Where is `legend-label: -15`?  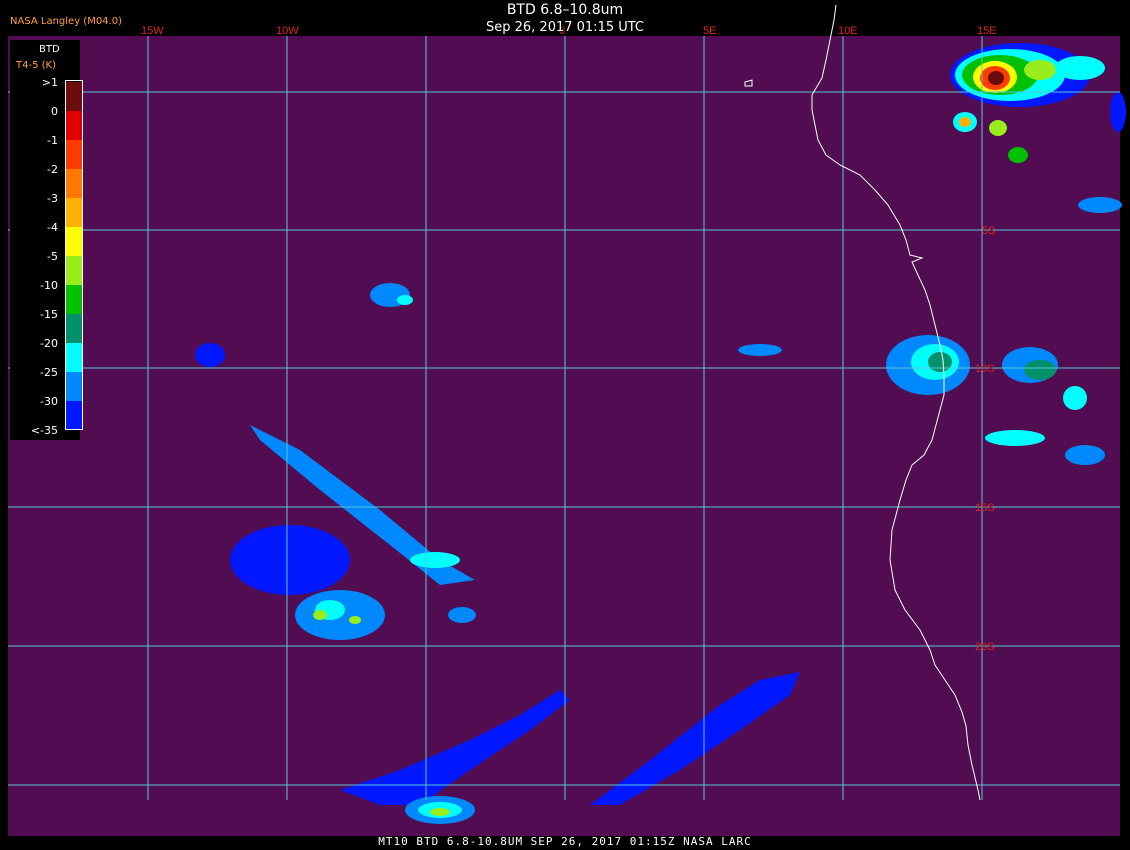
legend-label: -15 is located at coordinates (49, 314).